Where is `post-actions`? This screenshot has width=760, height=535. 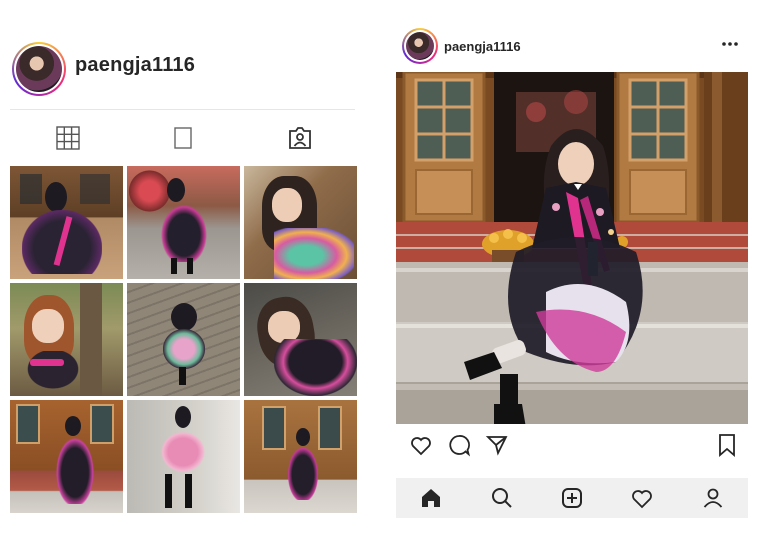 post-actions is located at coordinates (572, 447).